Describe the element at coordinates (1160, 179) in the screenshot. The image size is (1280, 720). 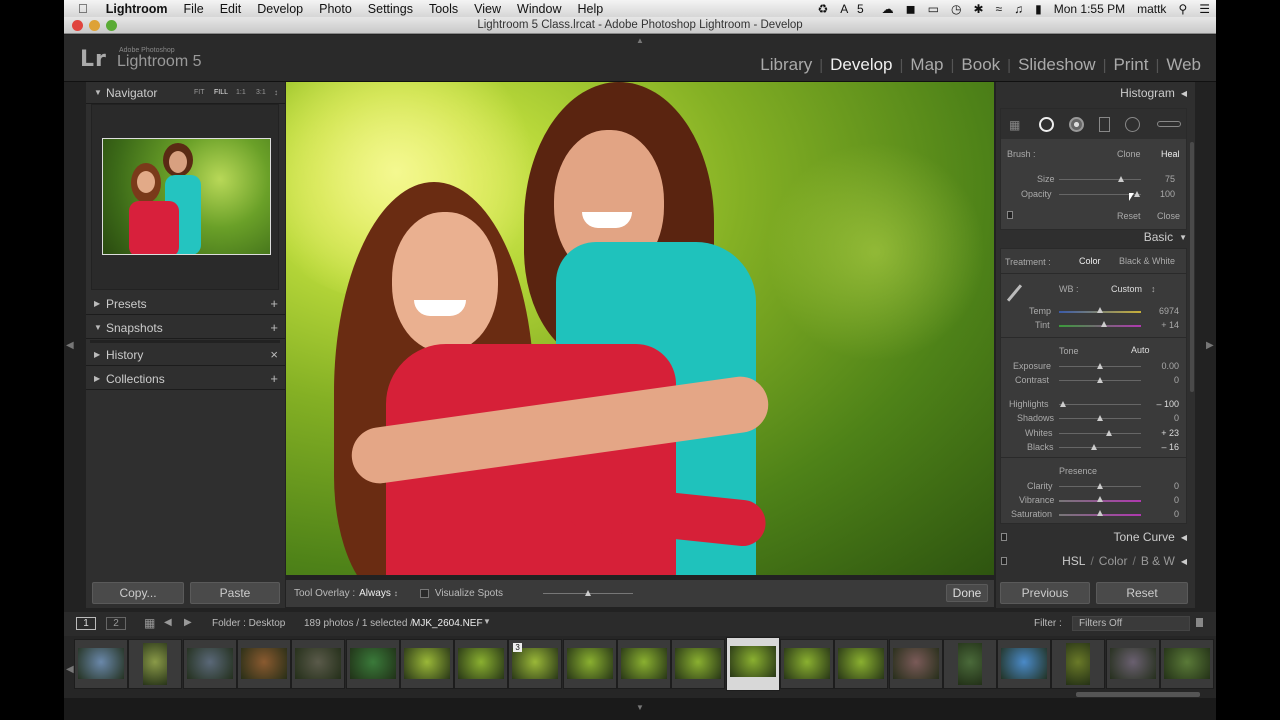
I see `size-value: 75` at that location.